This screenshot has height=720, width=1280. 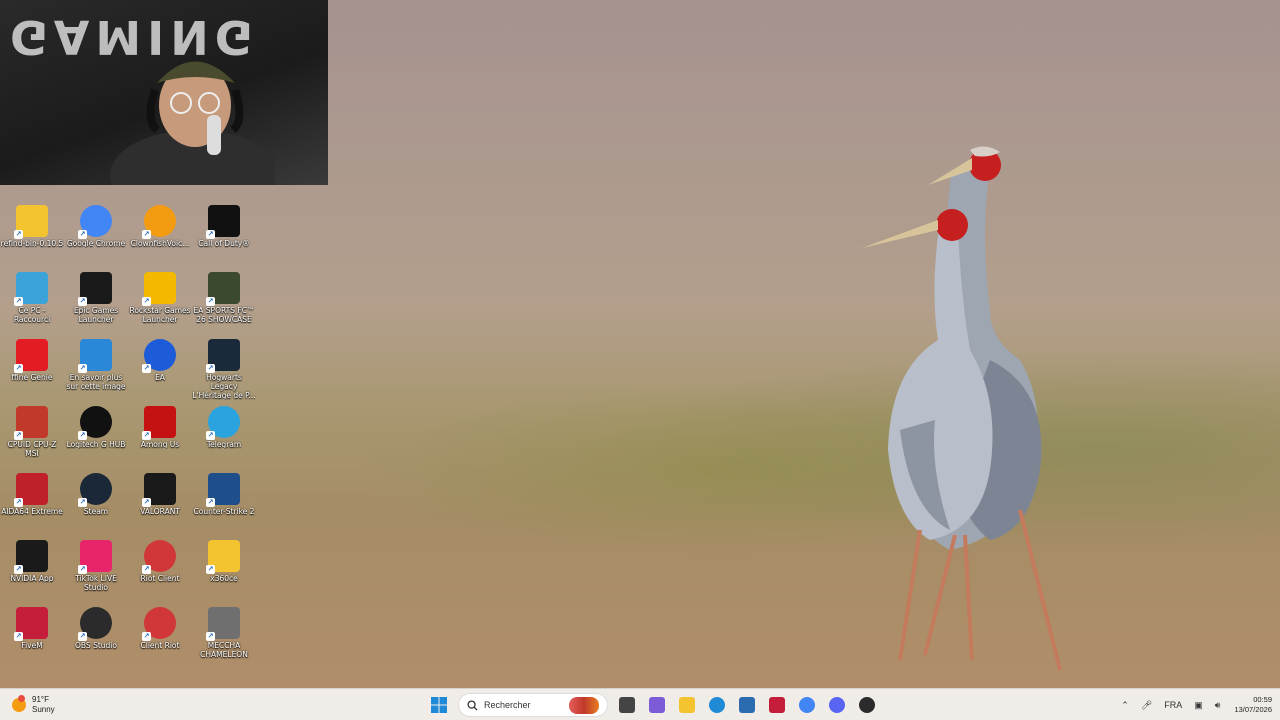 I want to click on desktop-shortcut: ↗ Google Chrome, so click(x=96, y=233).